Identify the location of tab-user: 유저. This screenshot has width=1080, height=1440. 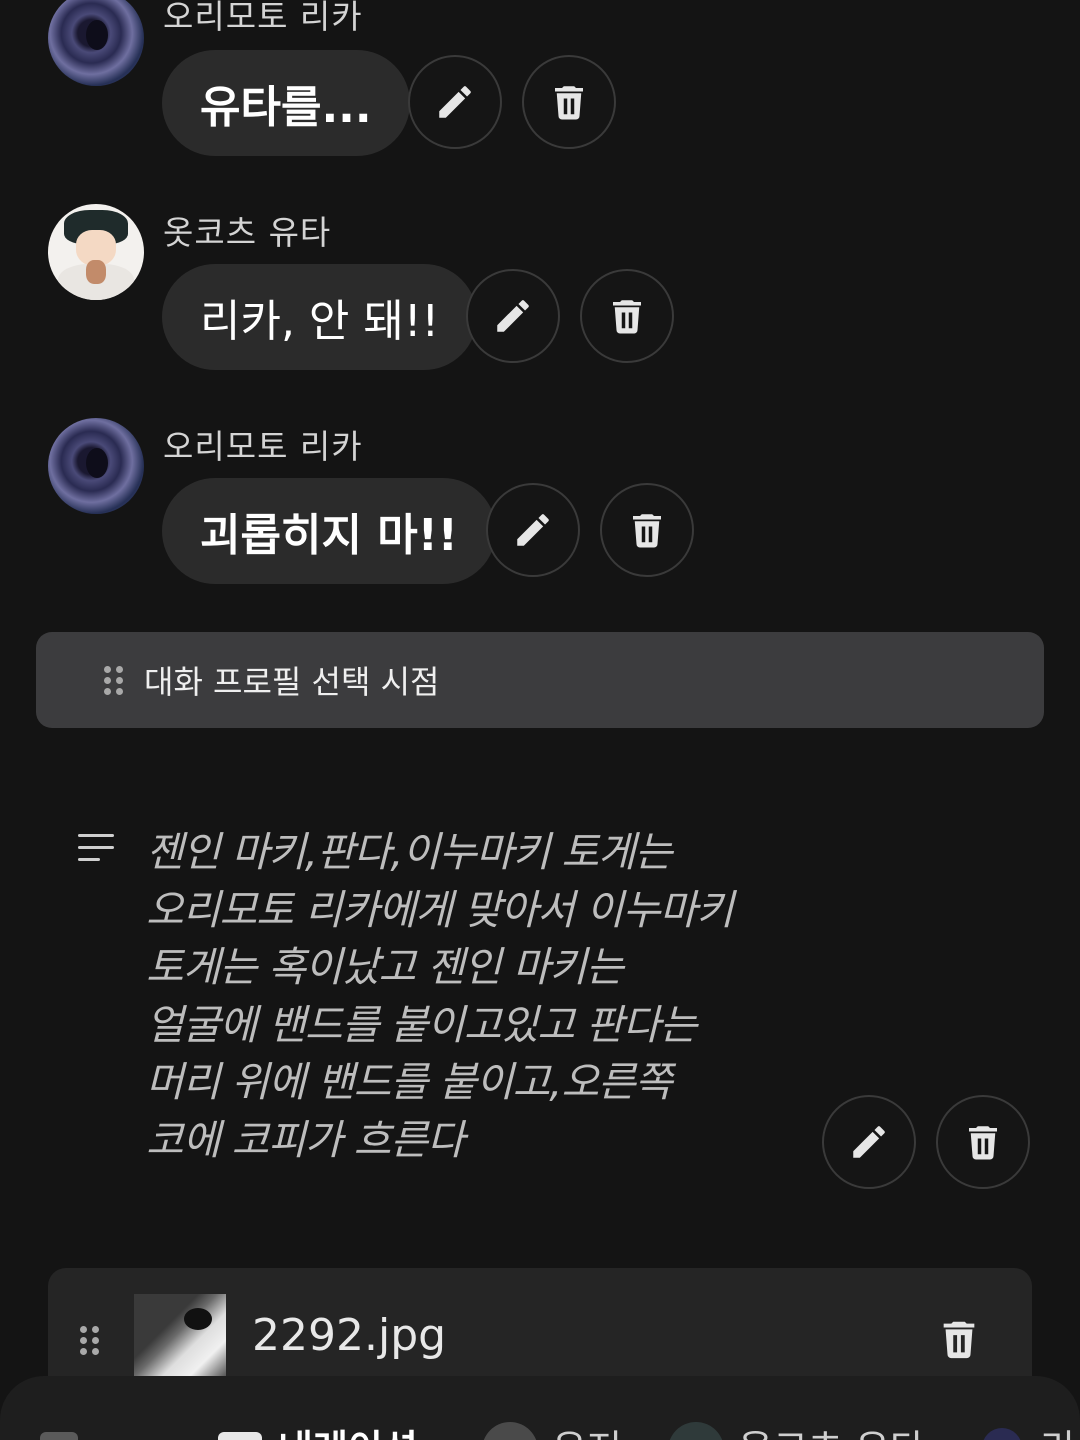
(587, 1429).